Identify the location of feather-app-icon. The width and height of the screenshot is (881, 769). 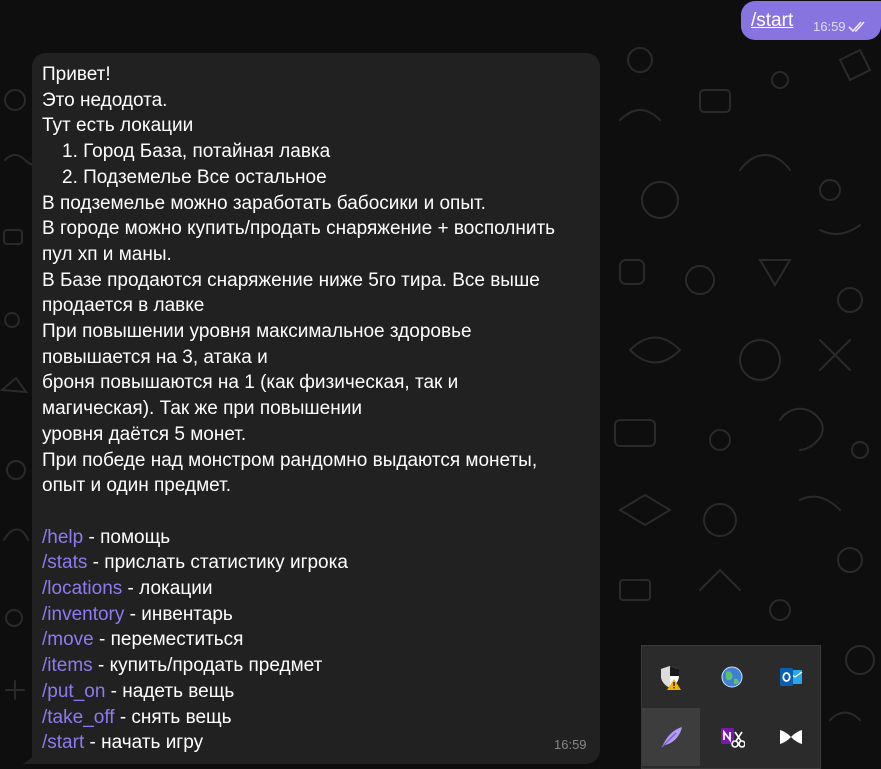
(671, 737).